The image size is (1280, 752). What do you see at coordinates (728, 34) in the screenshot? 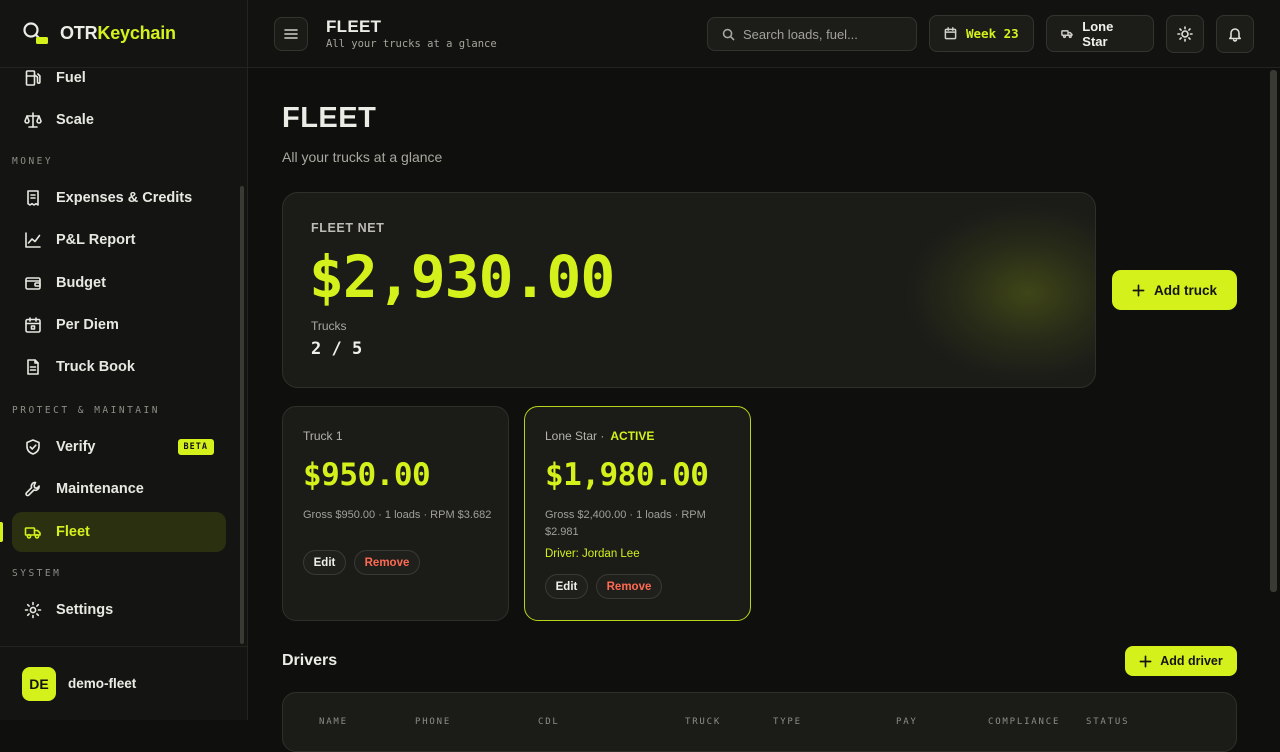
I see `search-icon` at bounding box center [728, 34].